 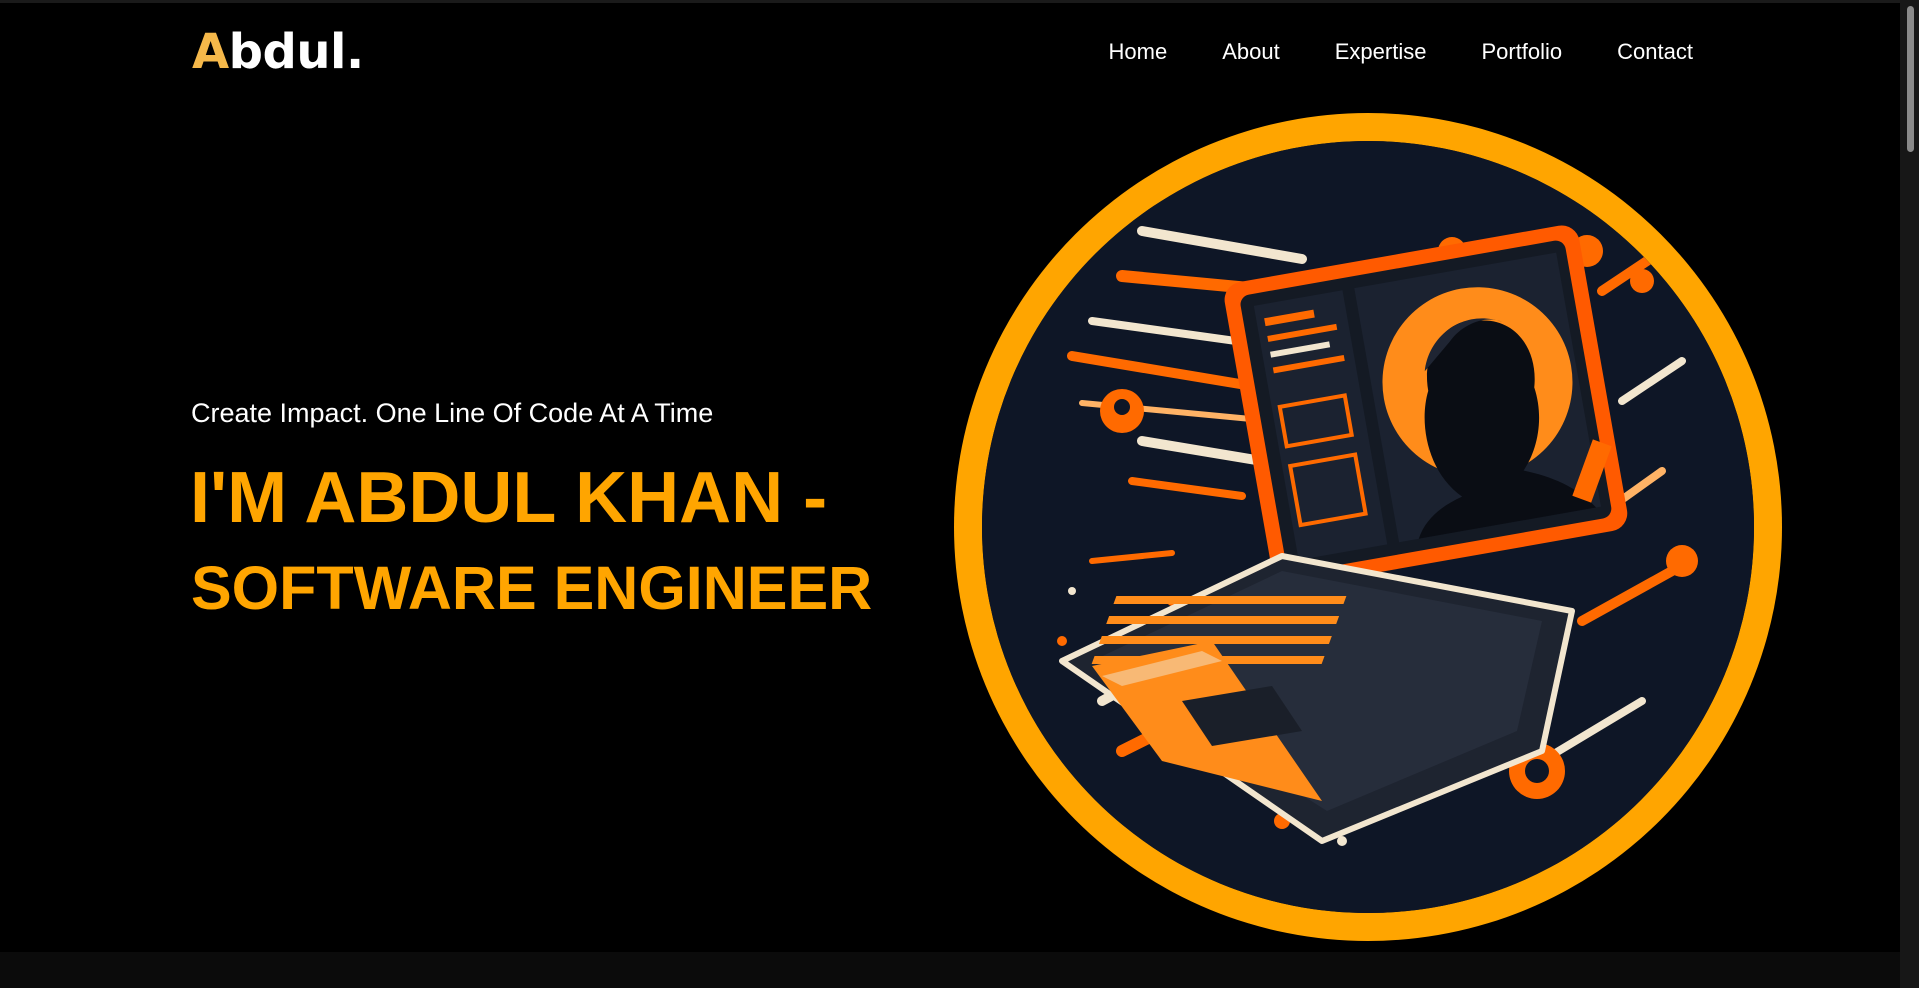 I want to click on nav-home: Home, so click(x=1138, y=52).